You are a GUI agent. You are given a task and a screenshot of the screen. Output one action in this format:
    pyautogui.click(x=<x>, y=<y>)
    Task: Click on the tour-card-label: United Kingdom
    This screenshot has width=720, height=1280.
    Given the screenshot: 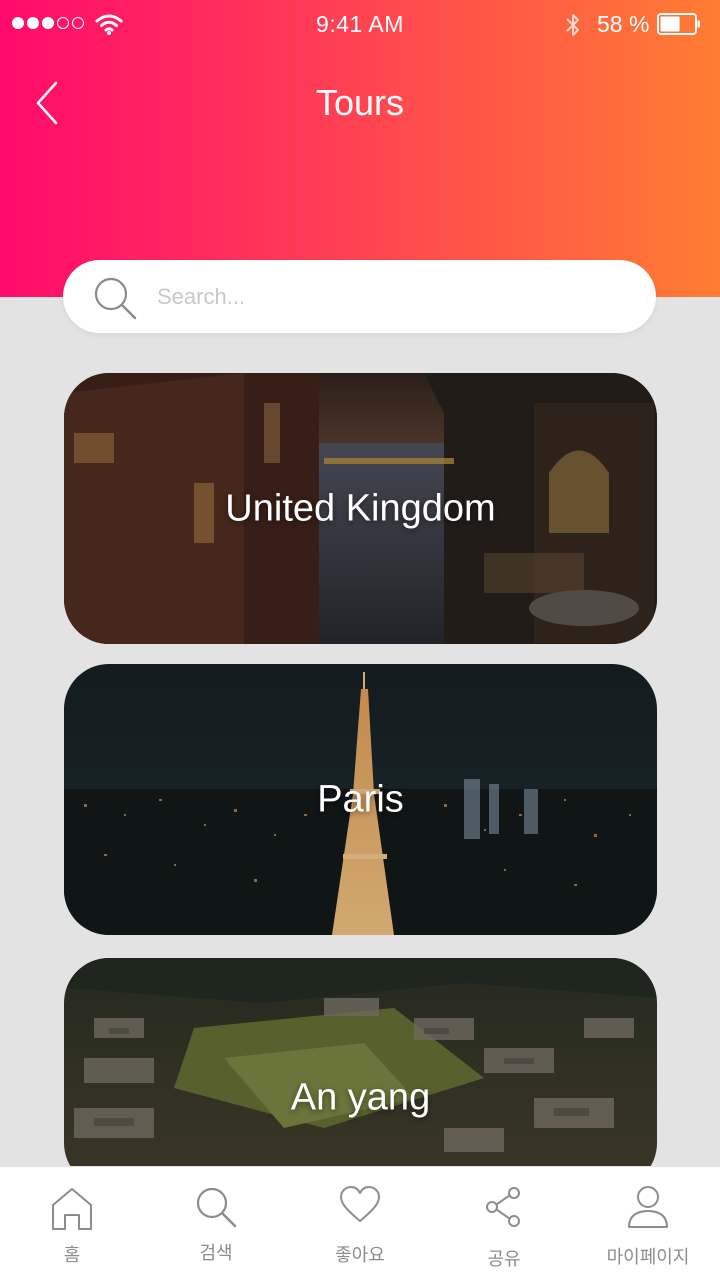 What is the action you would take?
    pyautogui.click(x=360, y=508)
    